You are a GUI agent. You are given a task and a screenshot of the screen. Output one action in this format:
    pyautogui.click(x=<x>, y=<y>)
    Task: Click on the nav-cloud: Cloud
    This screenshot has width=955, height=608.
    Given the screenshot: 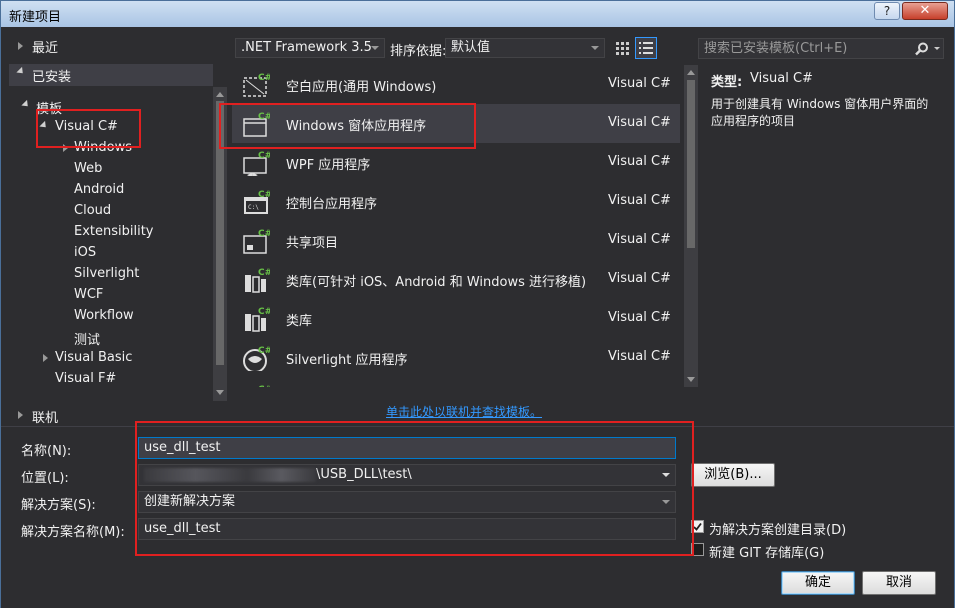 What is the action you would take?
    pyautogui.click(x=92, y=210)
    